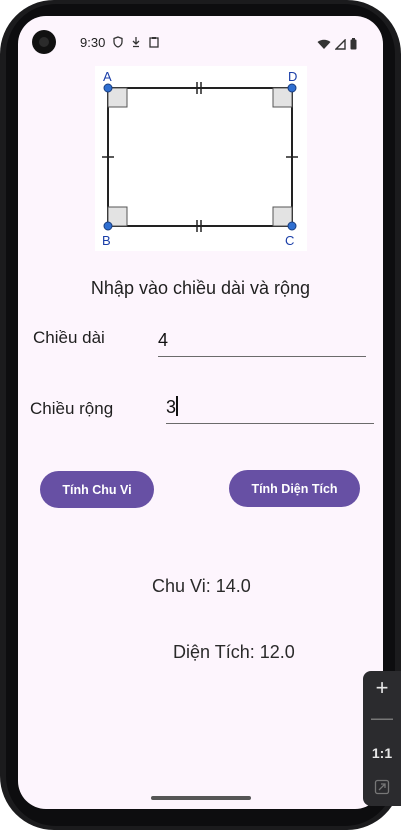 The width and height of the screenshot is (401, 830). What do you see at coordinates (340, 46) in the screenshot?
I see `signal-icon` at bounding box center [340, 46].